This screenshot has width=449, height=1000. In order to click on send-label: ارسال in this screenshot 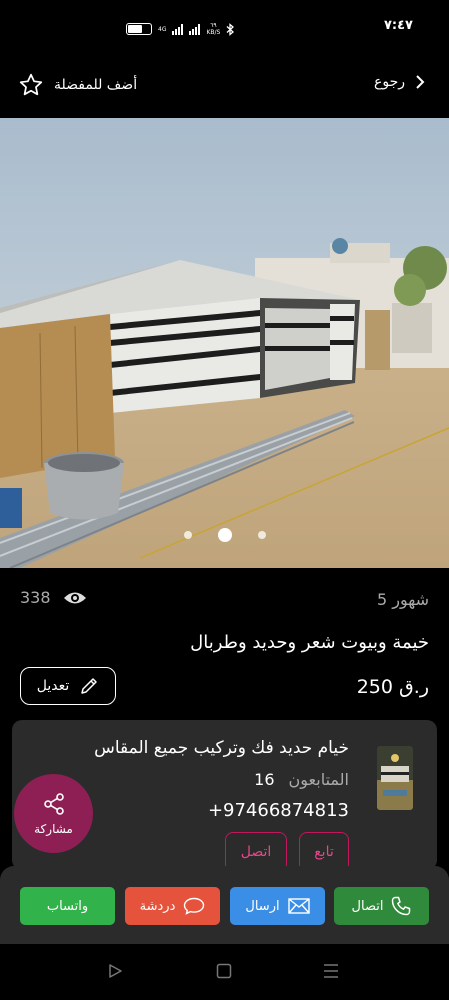, I will do `click(262, 906)`.